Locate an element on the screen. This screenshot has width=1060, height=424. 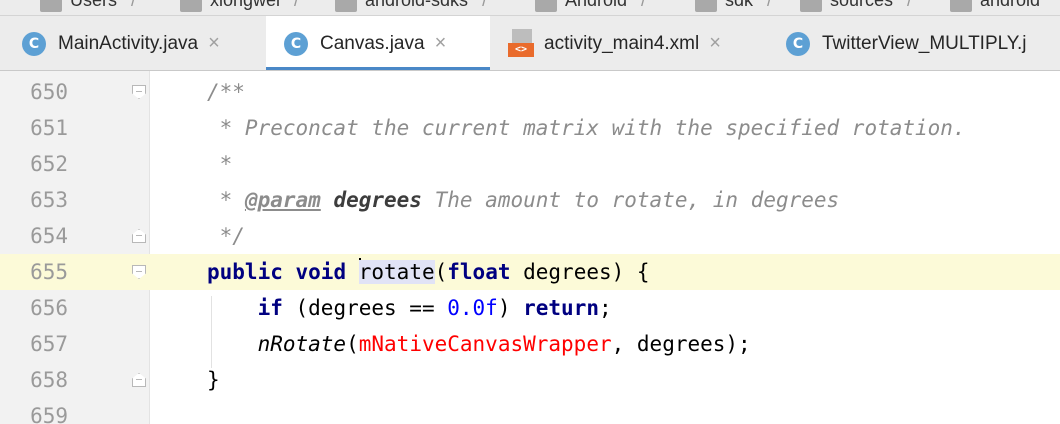
line-number: 658 is located at coordinates (34, 380).